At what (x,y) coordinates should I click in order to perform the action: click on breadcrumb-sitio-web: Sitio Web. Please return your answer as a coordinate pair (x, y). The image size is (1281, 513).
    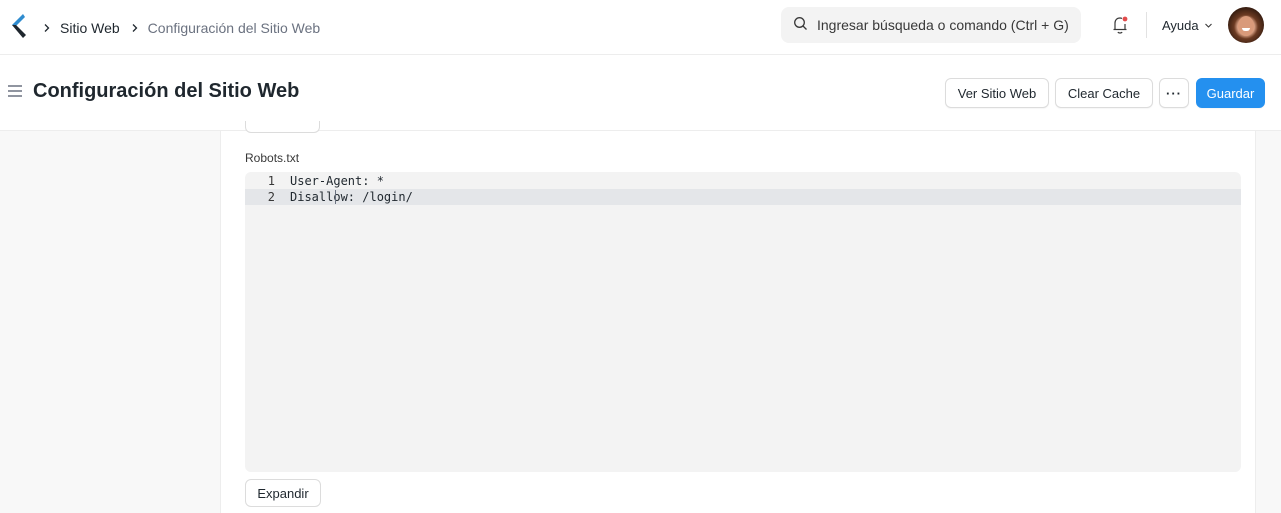
    Looking at the image, I should click on (90, 28).